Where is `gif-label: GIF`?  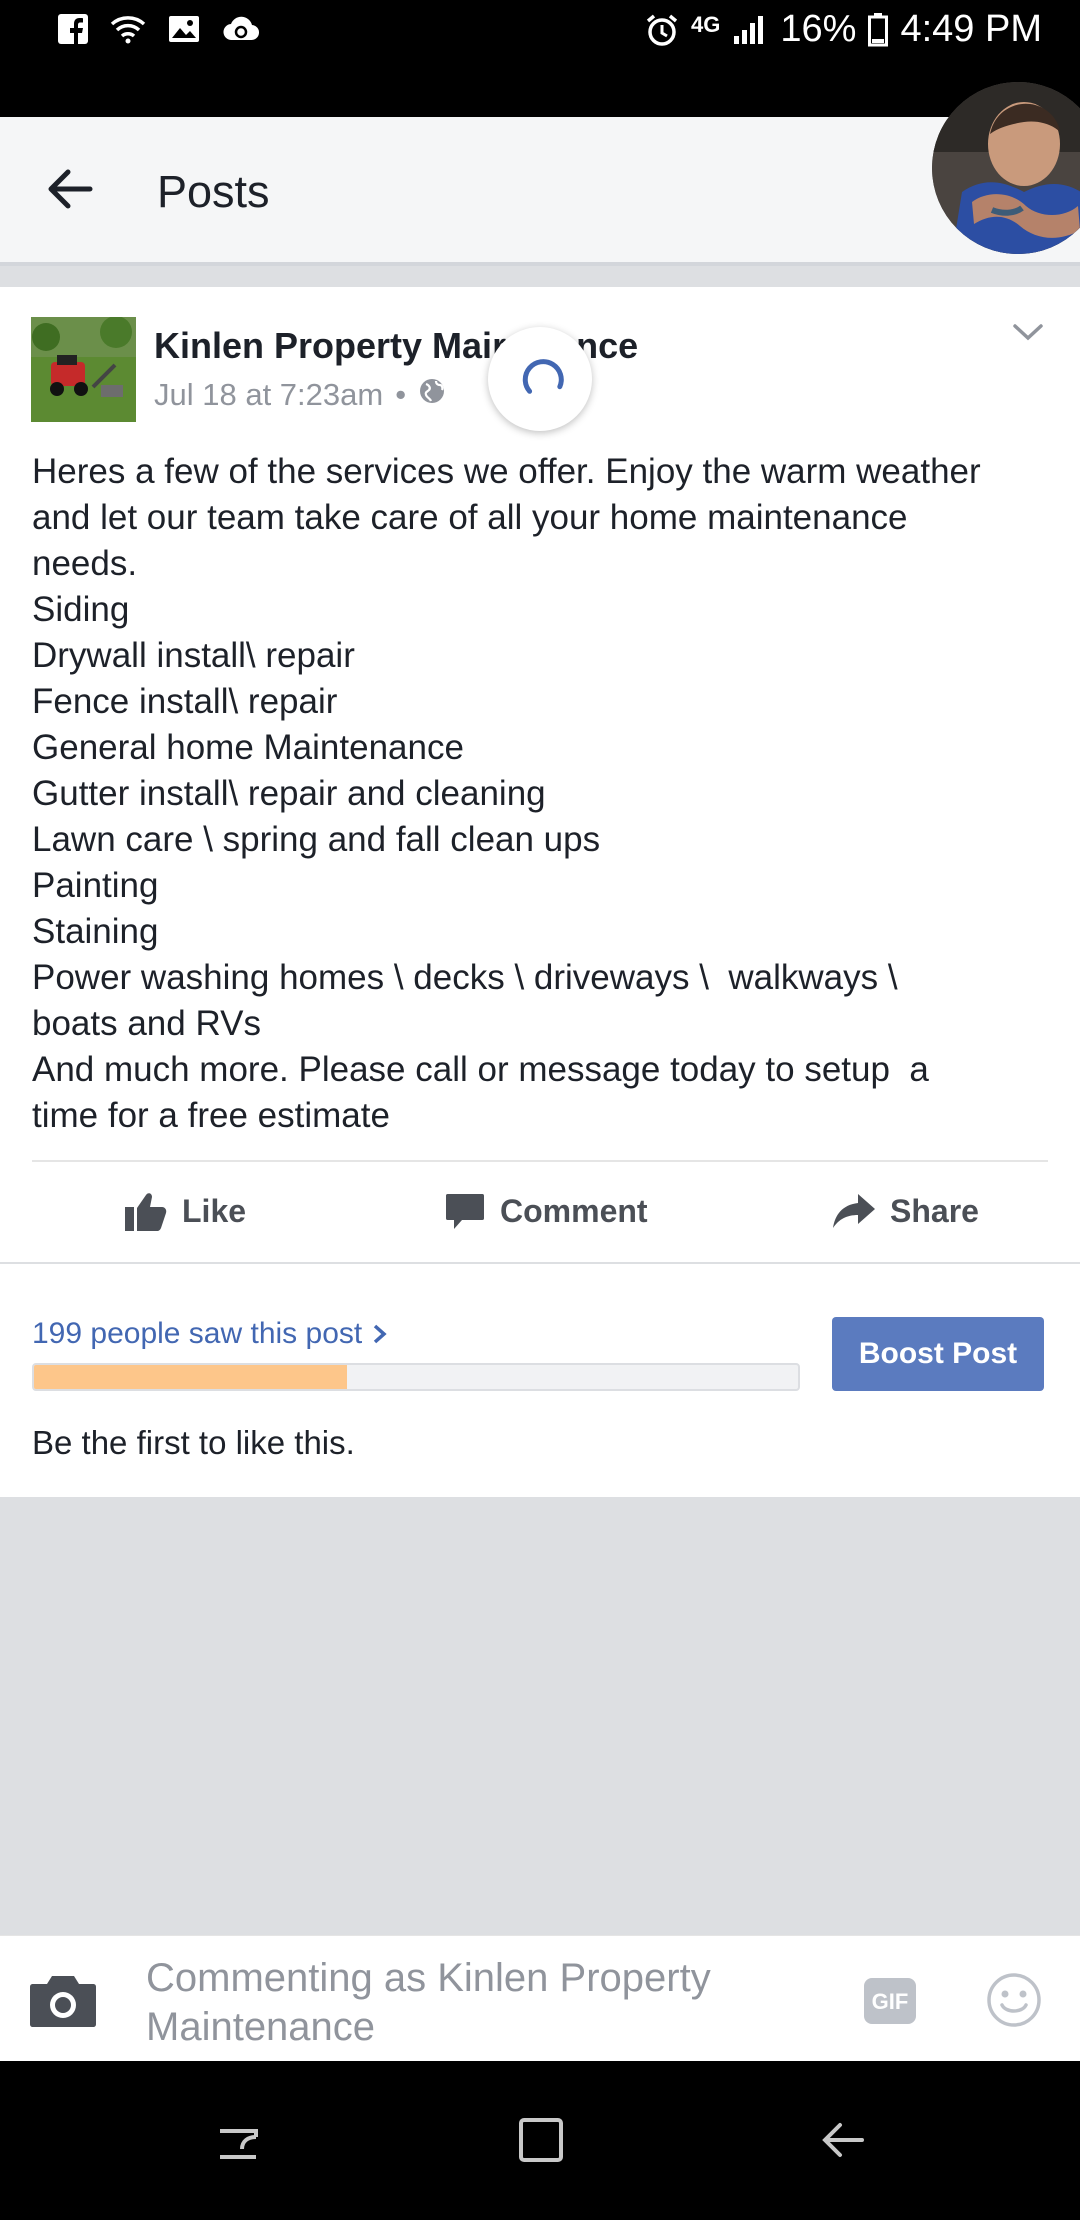
gif-label: GIF is located at coordinates (890, 2001).